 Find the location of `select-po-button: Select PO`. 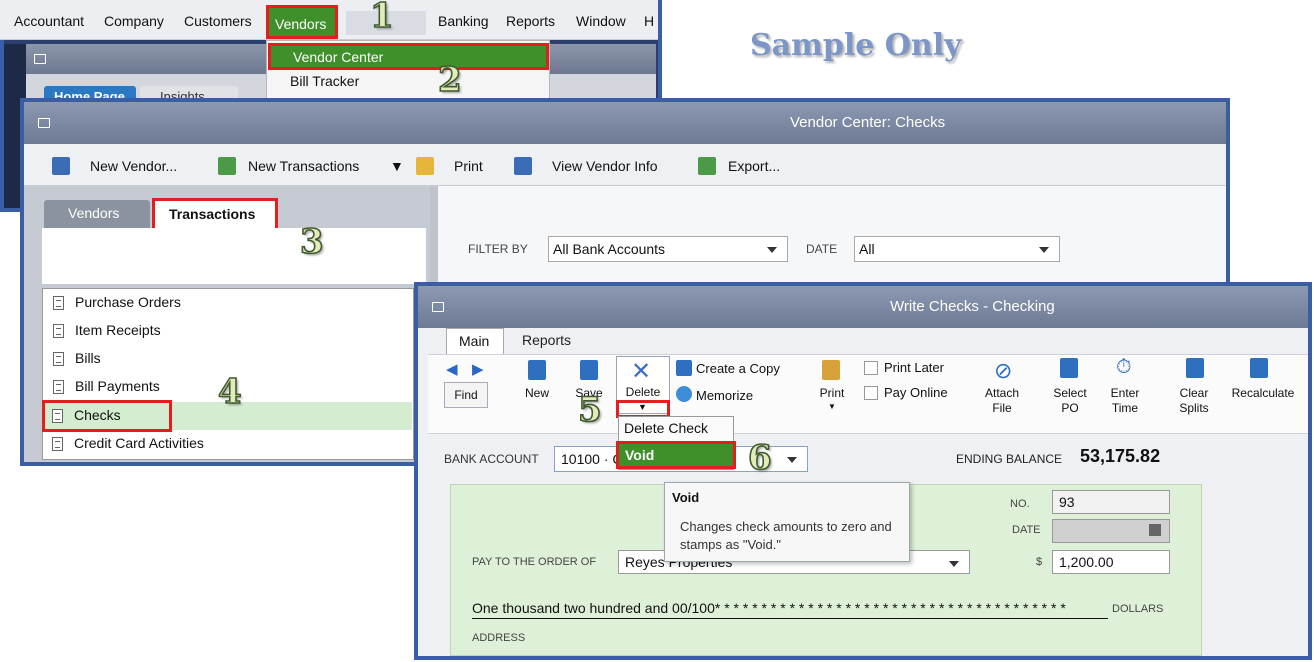

select-po-button: Select PO is located at coordinates (1070, 401).